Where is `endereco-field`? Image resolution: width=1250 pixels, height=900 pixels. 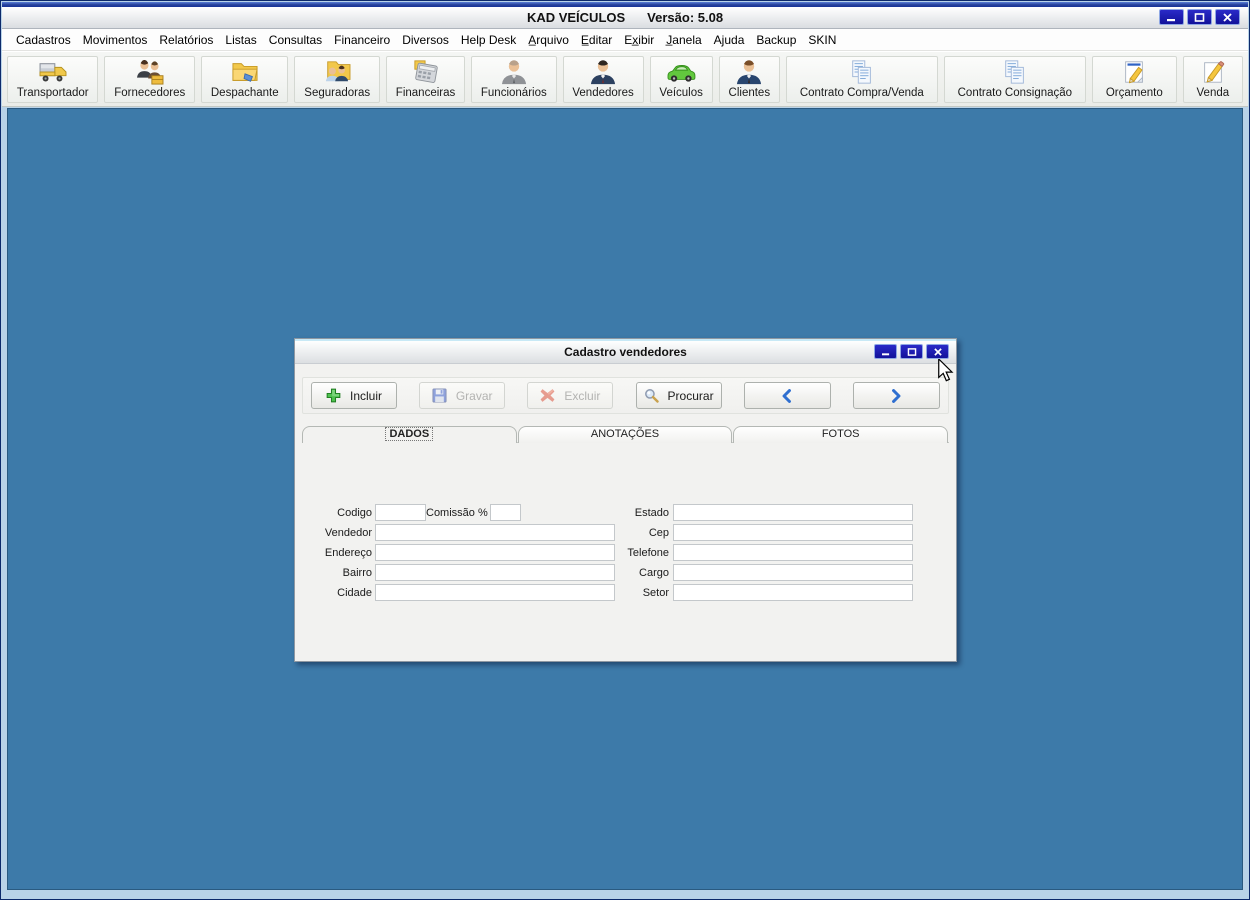 endereco-field is located at coordinates (495, 552).